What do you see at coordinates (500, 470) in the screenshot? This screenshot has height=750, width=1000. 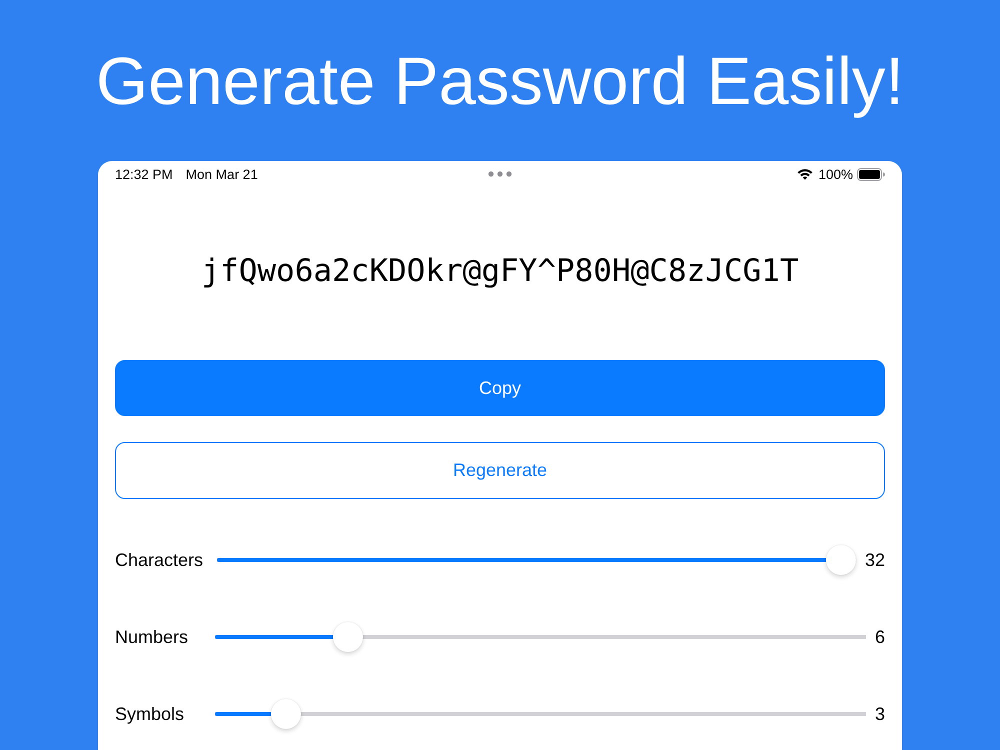 I see `secondary-button: Regenerate` at bounding box center [500, 470].